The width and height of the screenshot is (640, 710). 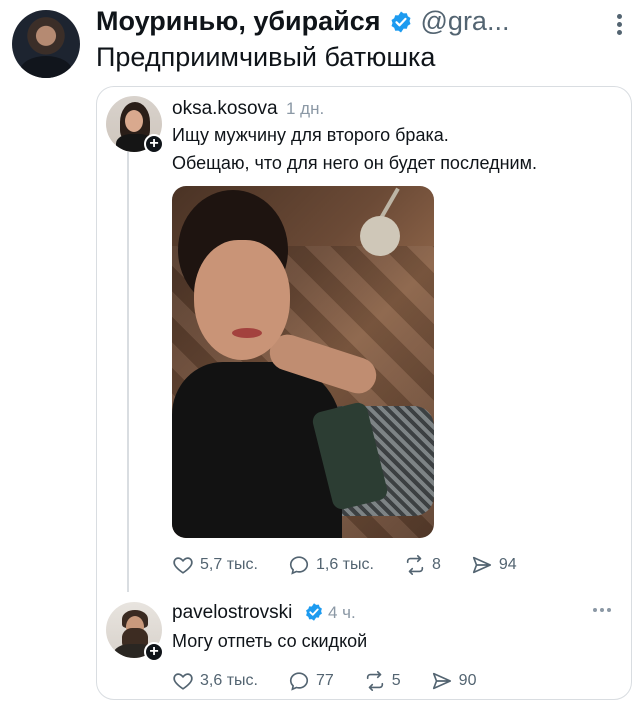 What do you see at coordinates (602, 610) in the screenshot?
I see `reply-more-options-icon` at bounding box center [602, 610].